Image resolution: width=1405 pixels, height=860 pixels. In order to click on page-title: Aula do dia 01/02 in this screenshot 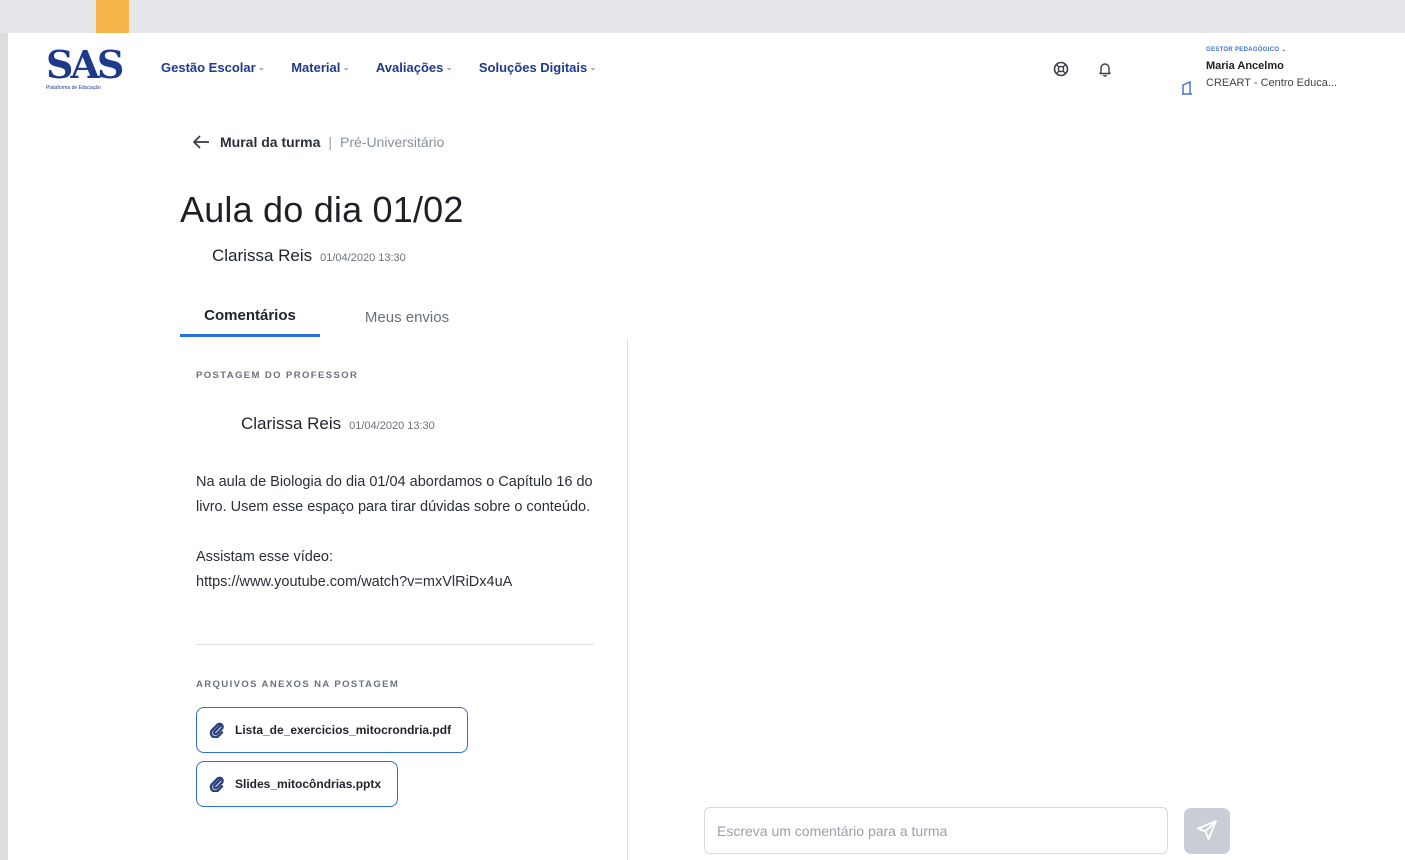, I will do `click(322, 209)`.